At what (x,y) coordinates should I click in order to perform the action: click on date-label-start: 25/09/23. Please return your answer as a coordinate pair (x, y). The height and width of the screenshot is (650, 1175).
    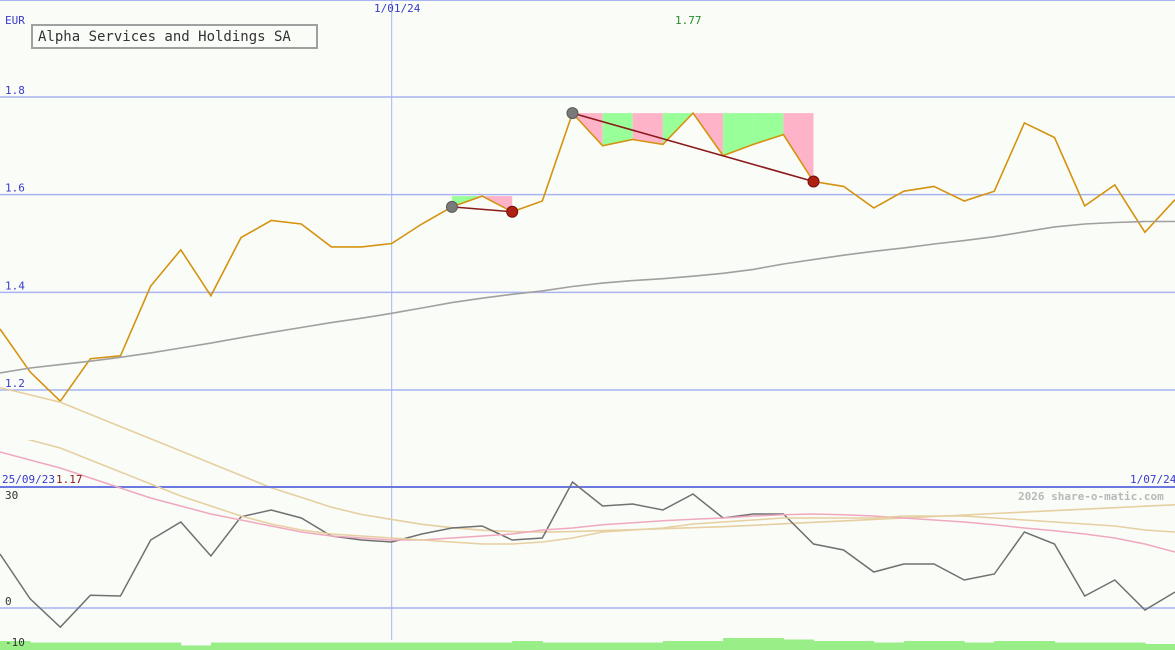
    Looking at the image, I should click on (28, 479).